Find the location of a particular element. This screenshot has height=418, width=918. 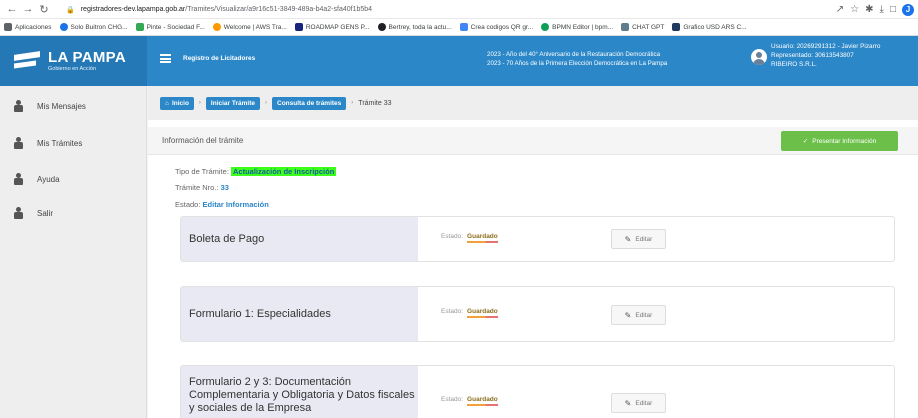

user-avatar-icon is located at coordinates (759, 57).